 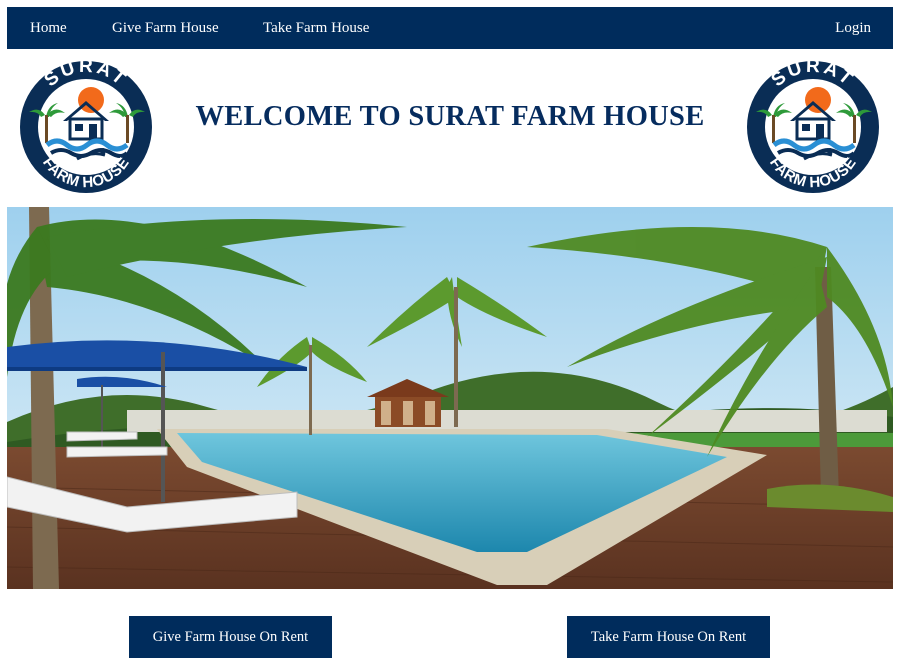 What do you see at coordinates (668, 637) in the screenshot?
I see `take-farm-house-on-rent-button: Take Farm House On Rent` at bounding box center [668, 637].